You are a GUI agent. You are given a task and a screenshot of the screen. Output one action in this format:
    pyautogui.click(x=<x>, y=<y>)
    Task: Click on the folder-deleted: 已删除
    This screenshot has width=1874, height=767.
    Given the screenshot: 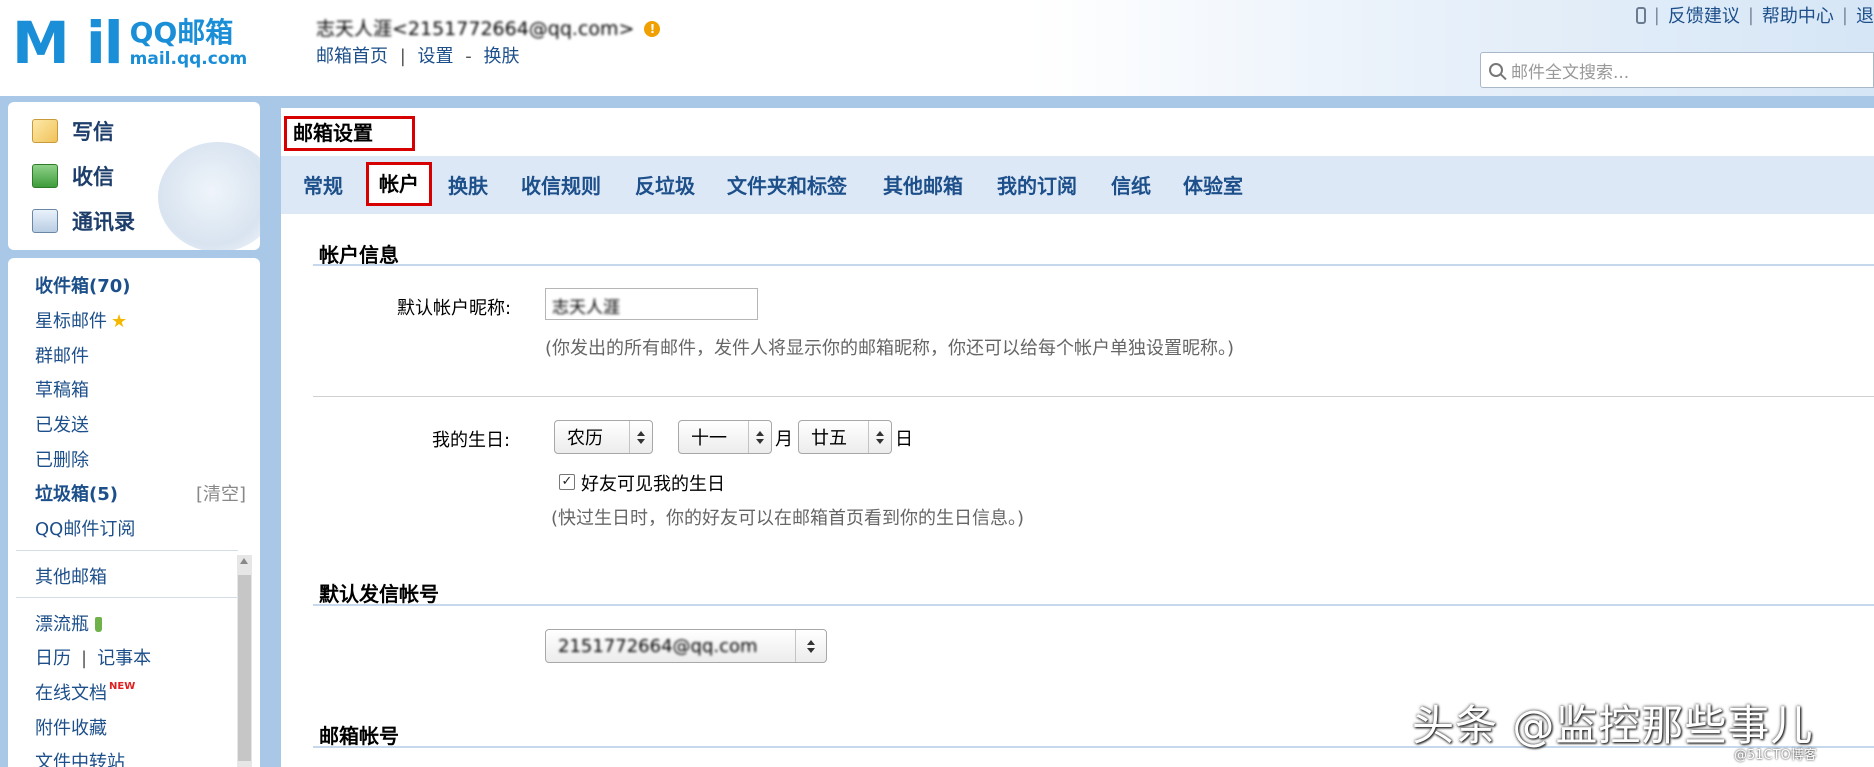 What is the action you would take?
    pyautogui.click(x=62, y=459)
    